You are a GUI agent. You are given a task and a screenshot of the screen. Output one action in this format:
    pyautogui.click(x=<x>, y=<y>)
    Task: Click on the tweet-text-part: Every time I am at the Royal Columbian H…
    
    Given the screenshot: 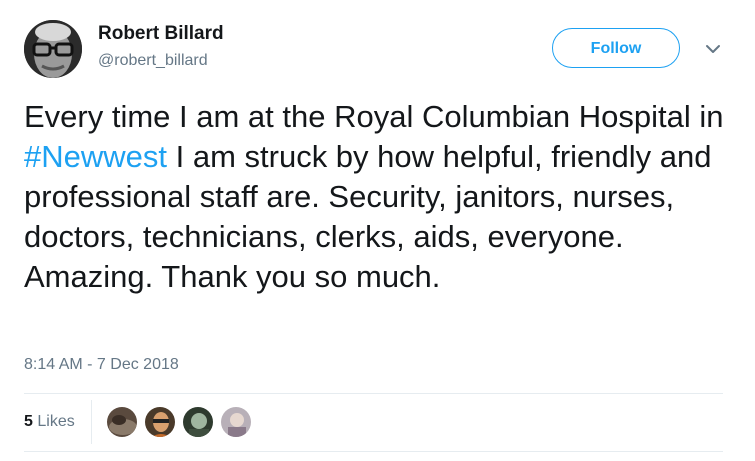 What is the action you would take?
    pyautogui.click(x=374, y=116)
    